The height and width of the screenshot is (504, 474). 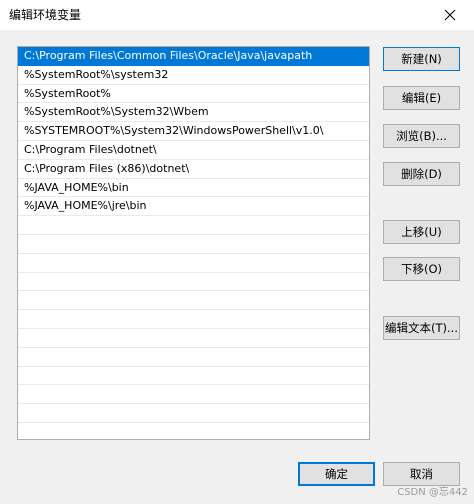 I want to click on ok-button: 确定, so click(x=336, y=474).